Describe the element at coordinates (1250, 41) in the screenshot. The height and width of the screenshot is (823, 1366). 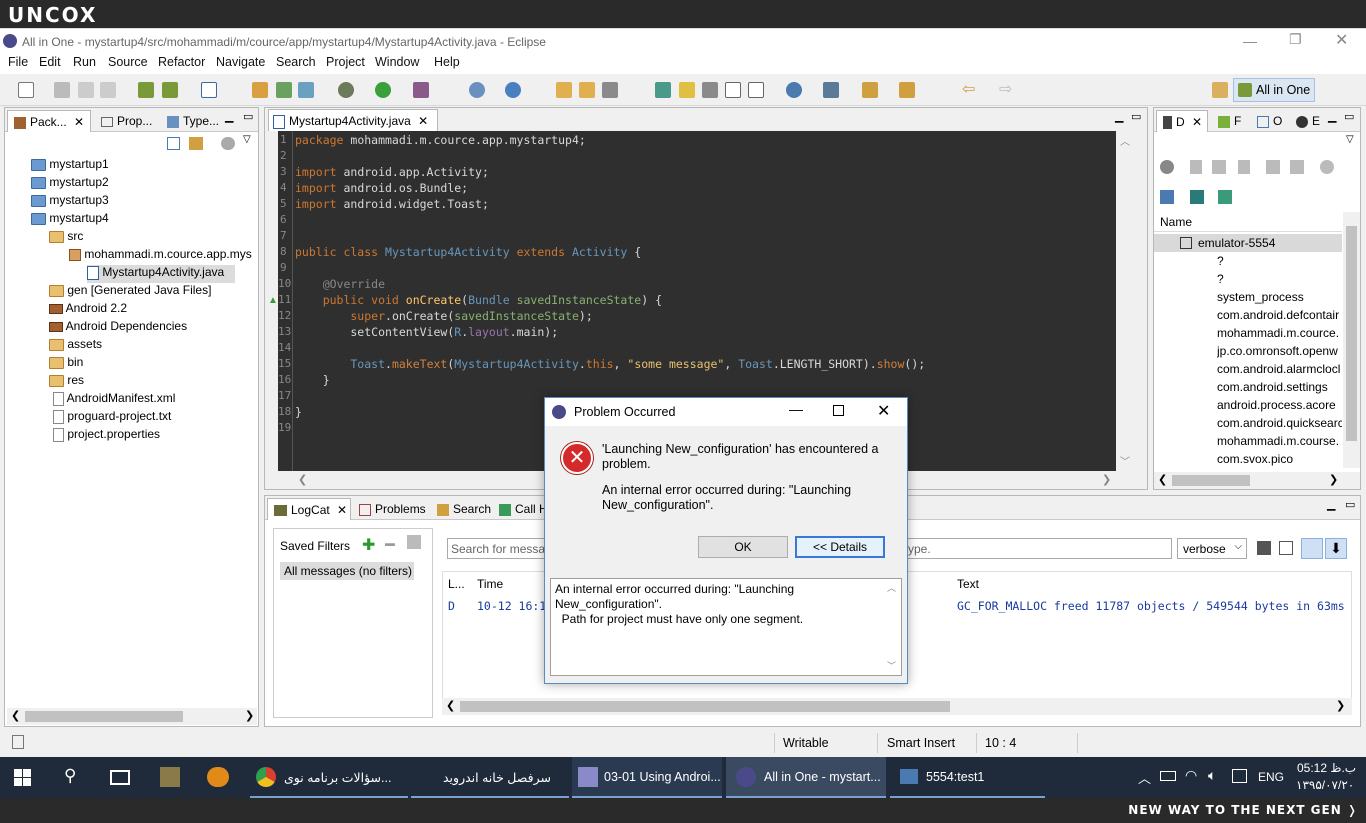
I see `minimize-icon: —` at that location.